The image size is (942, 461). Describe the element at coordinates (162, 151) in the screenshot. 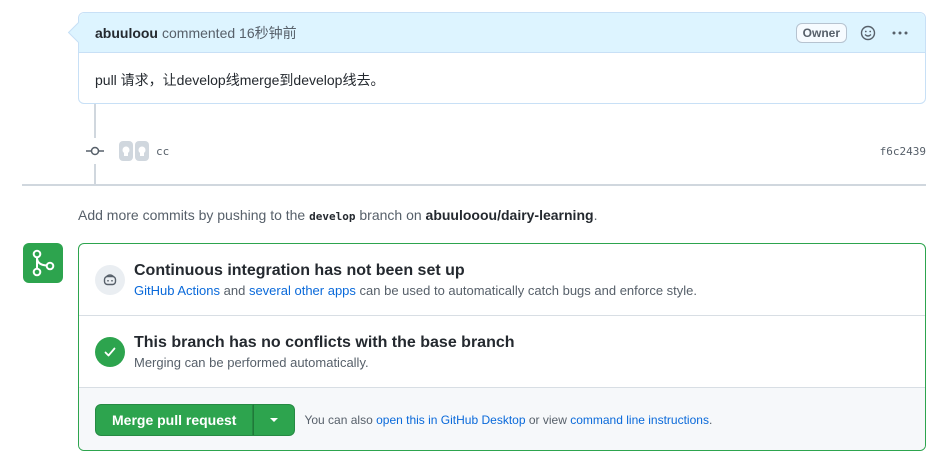

I see `commit-message: cc` at that location.